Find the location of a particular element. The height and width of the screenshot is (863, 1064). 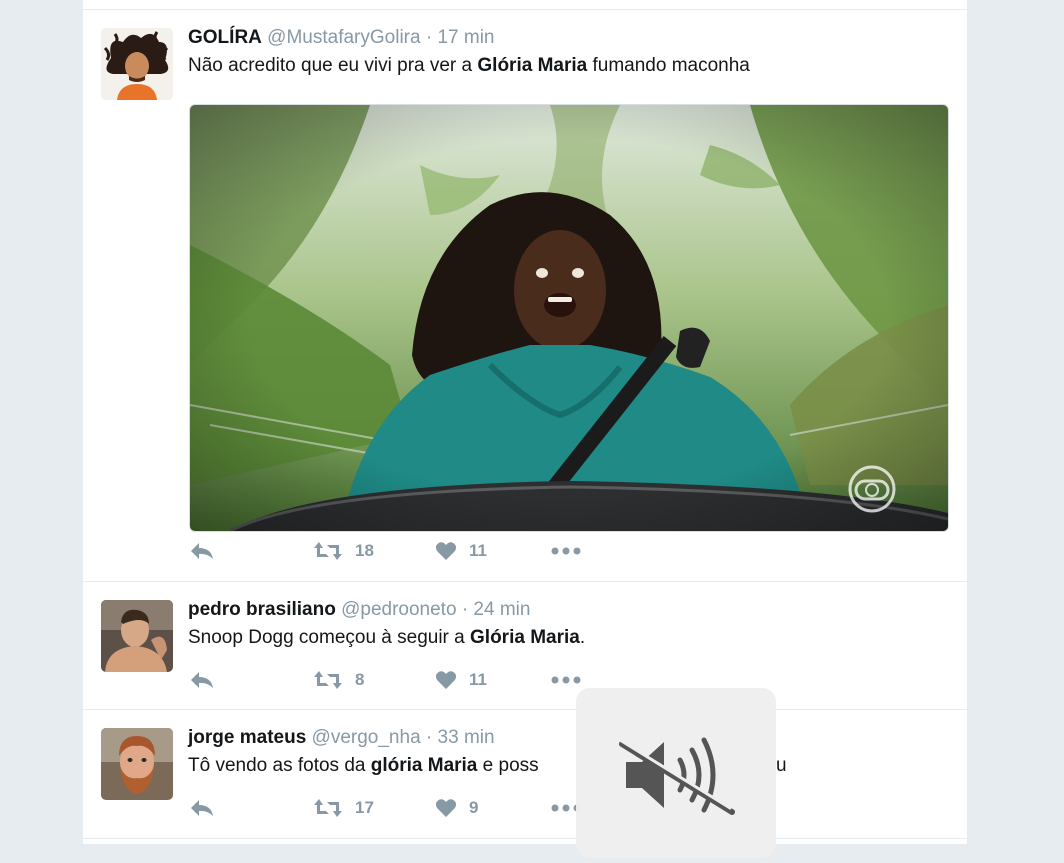

fullname: GOLÍRA is located at coordinates (225, 37).